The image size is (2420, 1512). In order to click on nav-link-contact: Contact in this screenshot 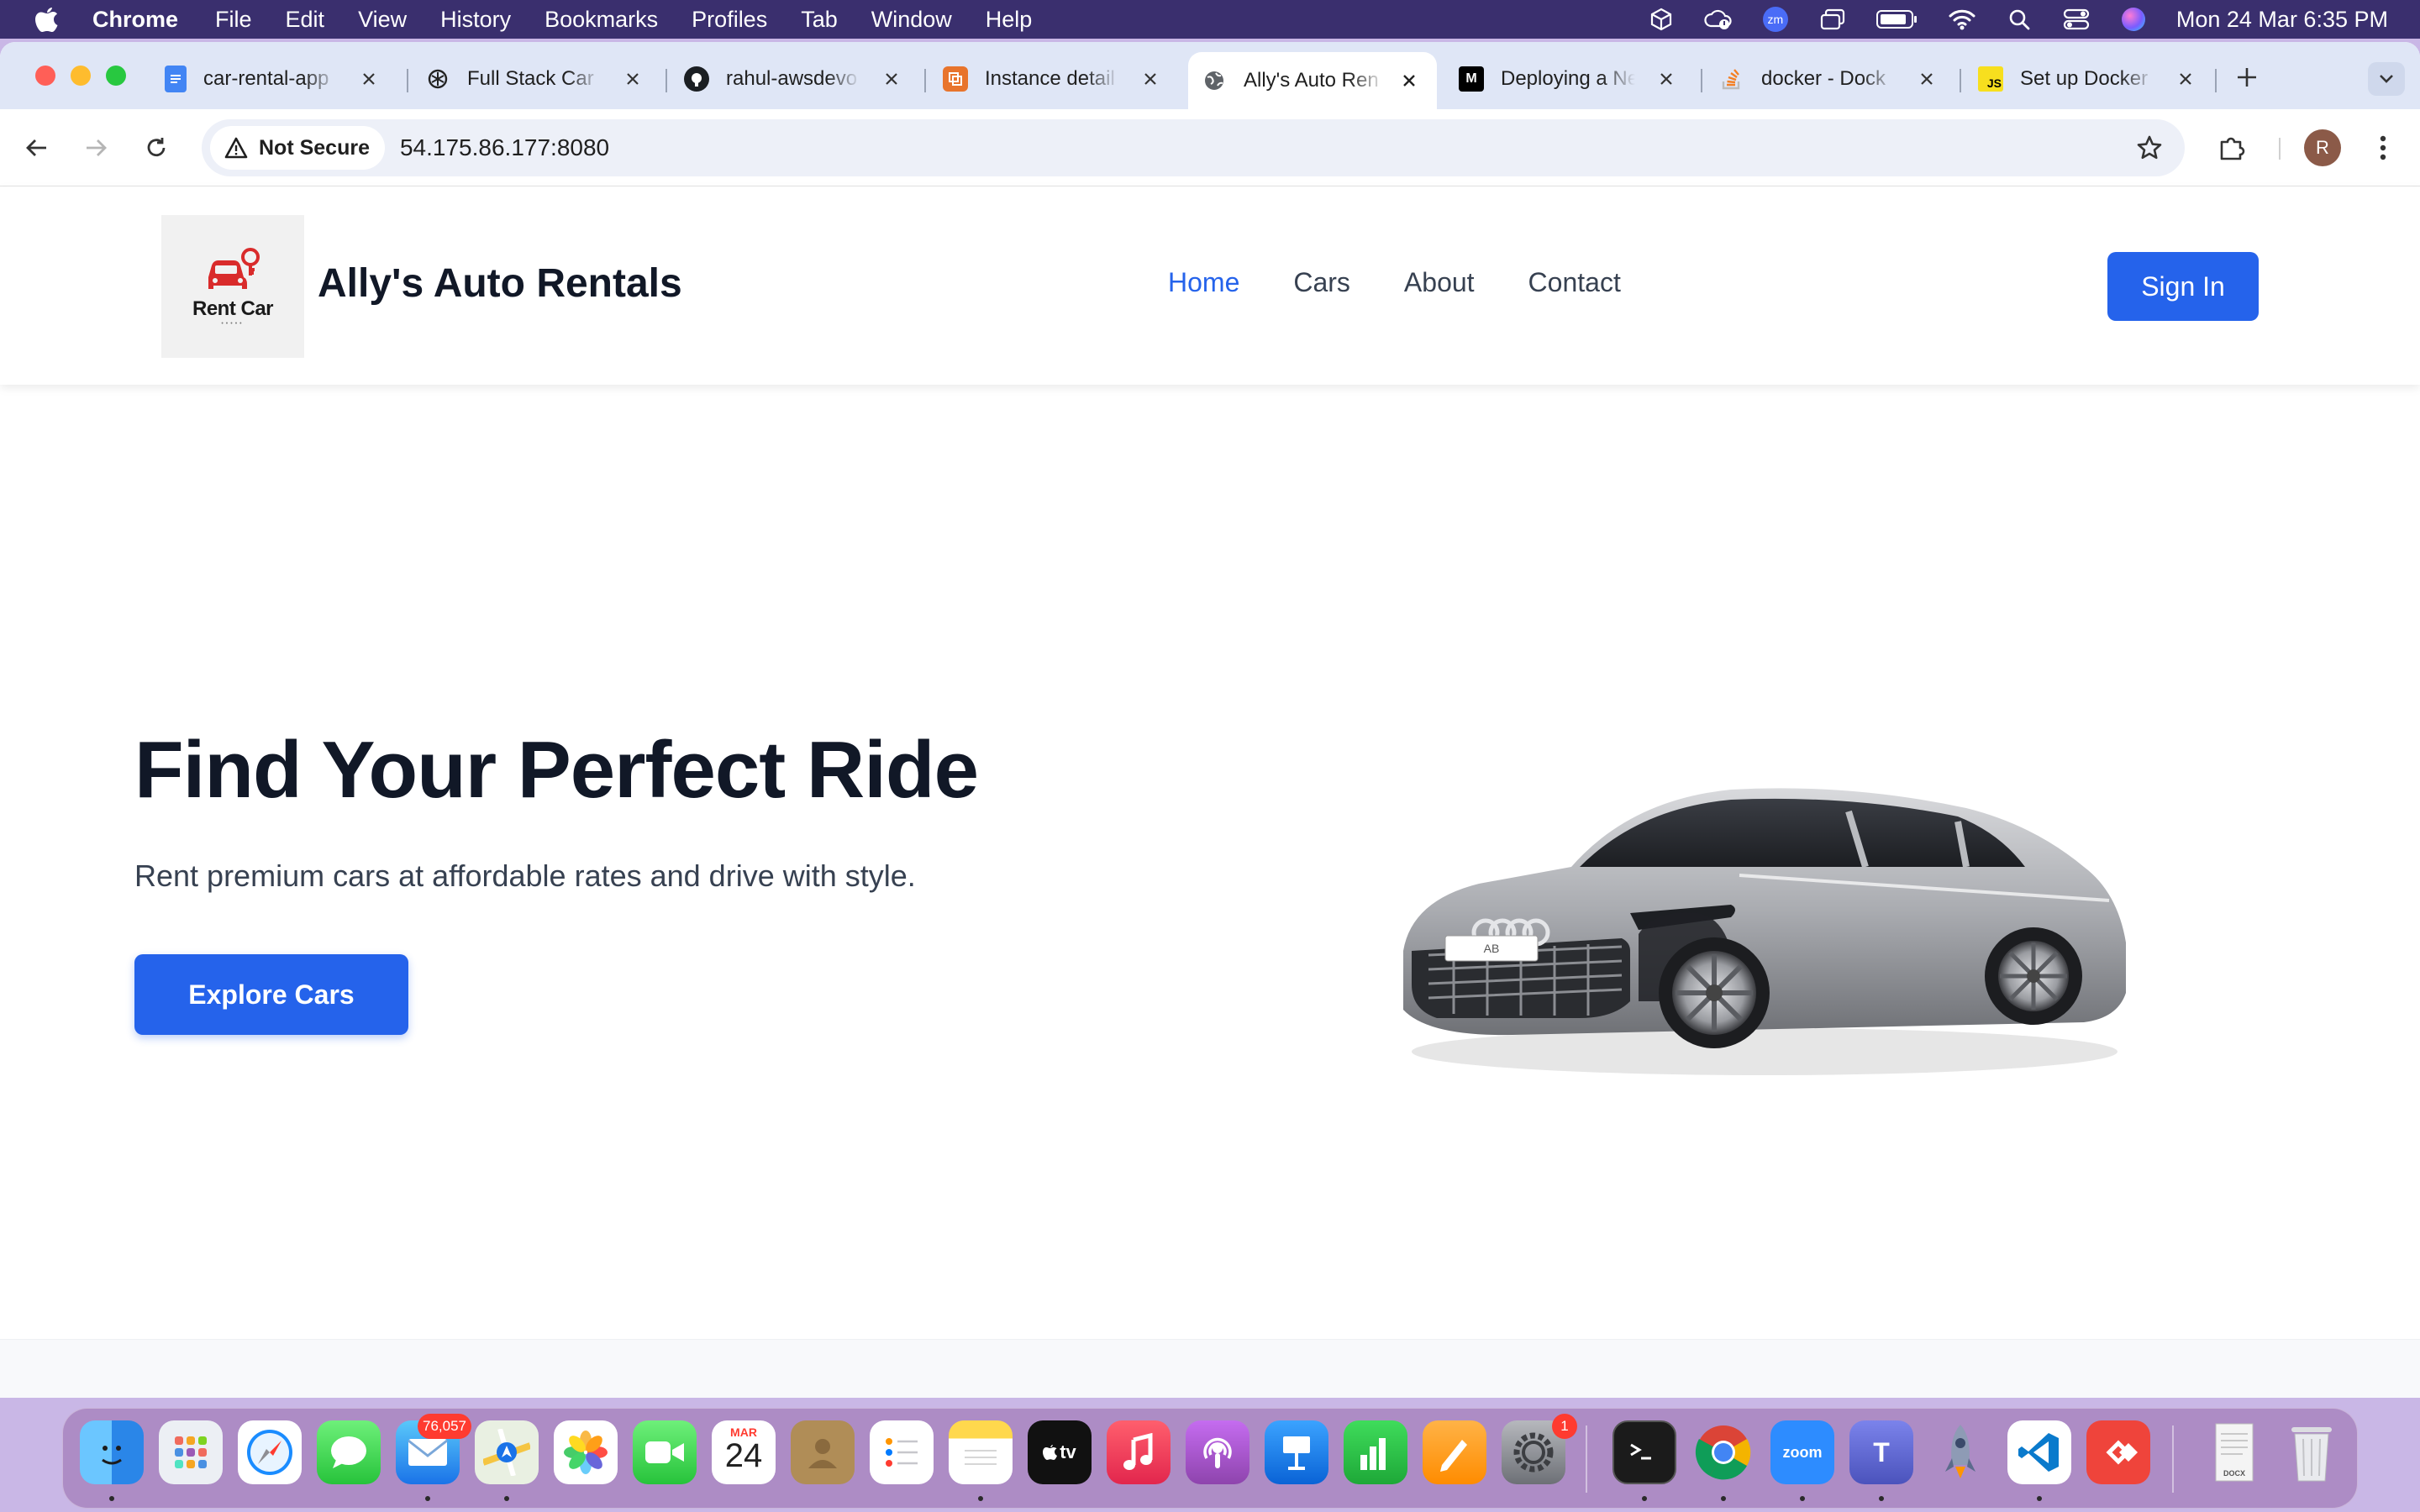, I will do `click(1574, 282)`.